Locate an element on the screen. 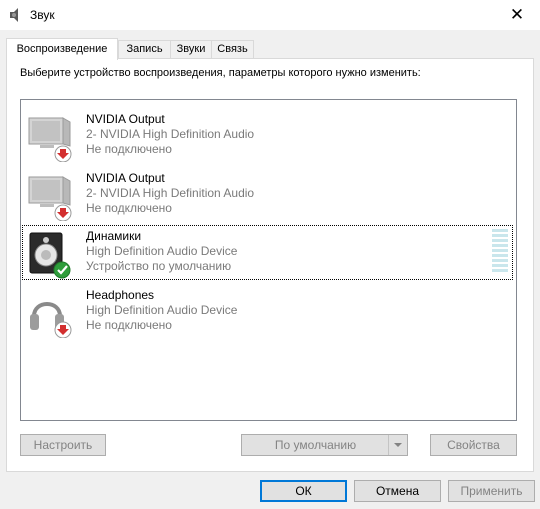  close-icon: ✕ is located at coordinates (517, 14).